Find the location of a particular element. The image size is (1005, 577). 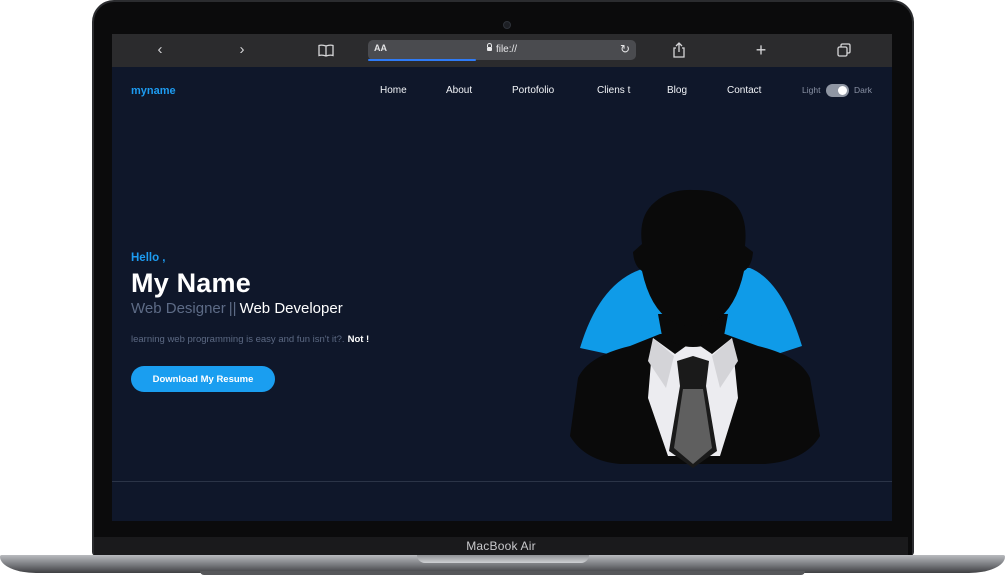

hero-roles: Web Designer || Web Developer is located at coordinates (237, 308).